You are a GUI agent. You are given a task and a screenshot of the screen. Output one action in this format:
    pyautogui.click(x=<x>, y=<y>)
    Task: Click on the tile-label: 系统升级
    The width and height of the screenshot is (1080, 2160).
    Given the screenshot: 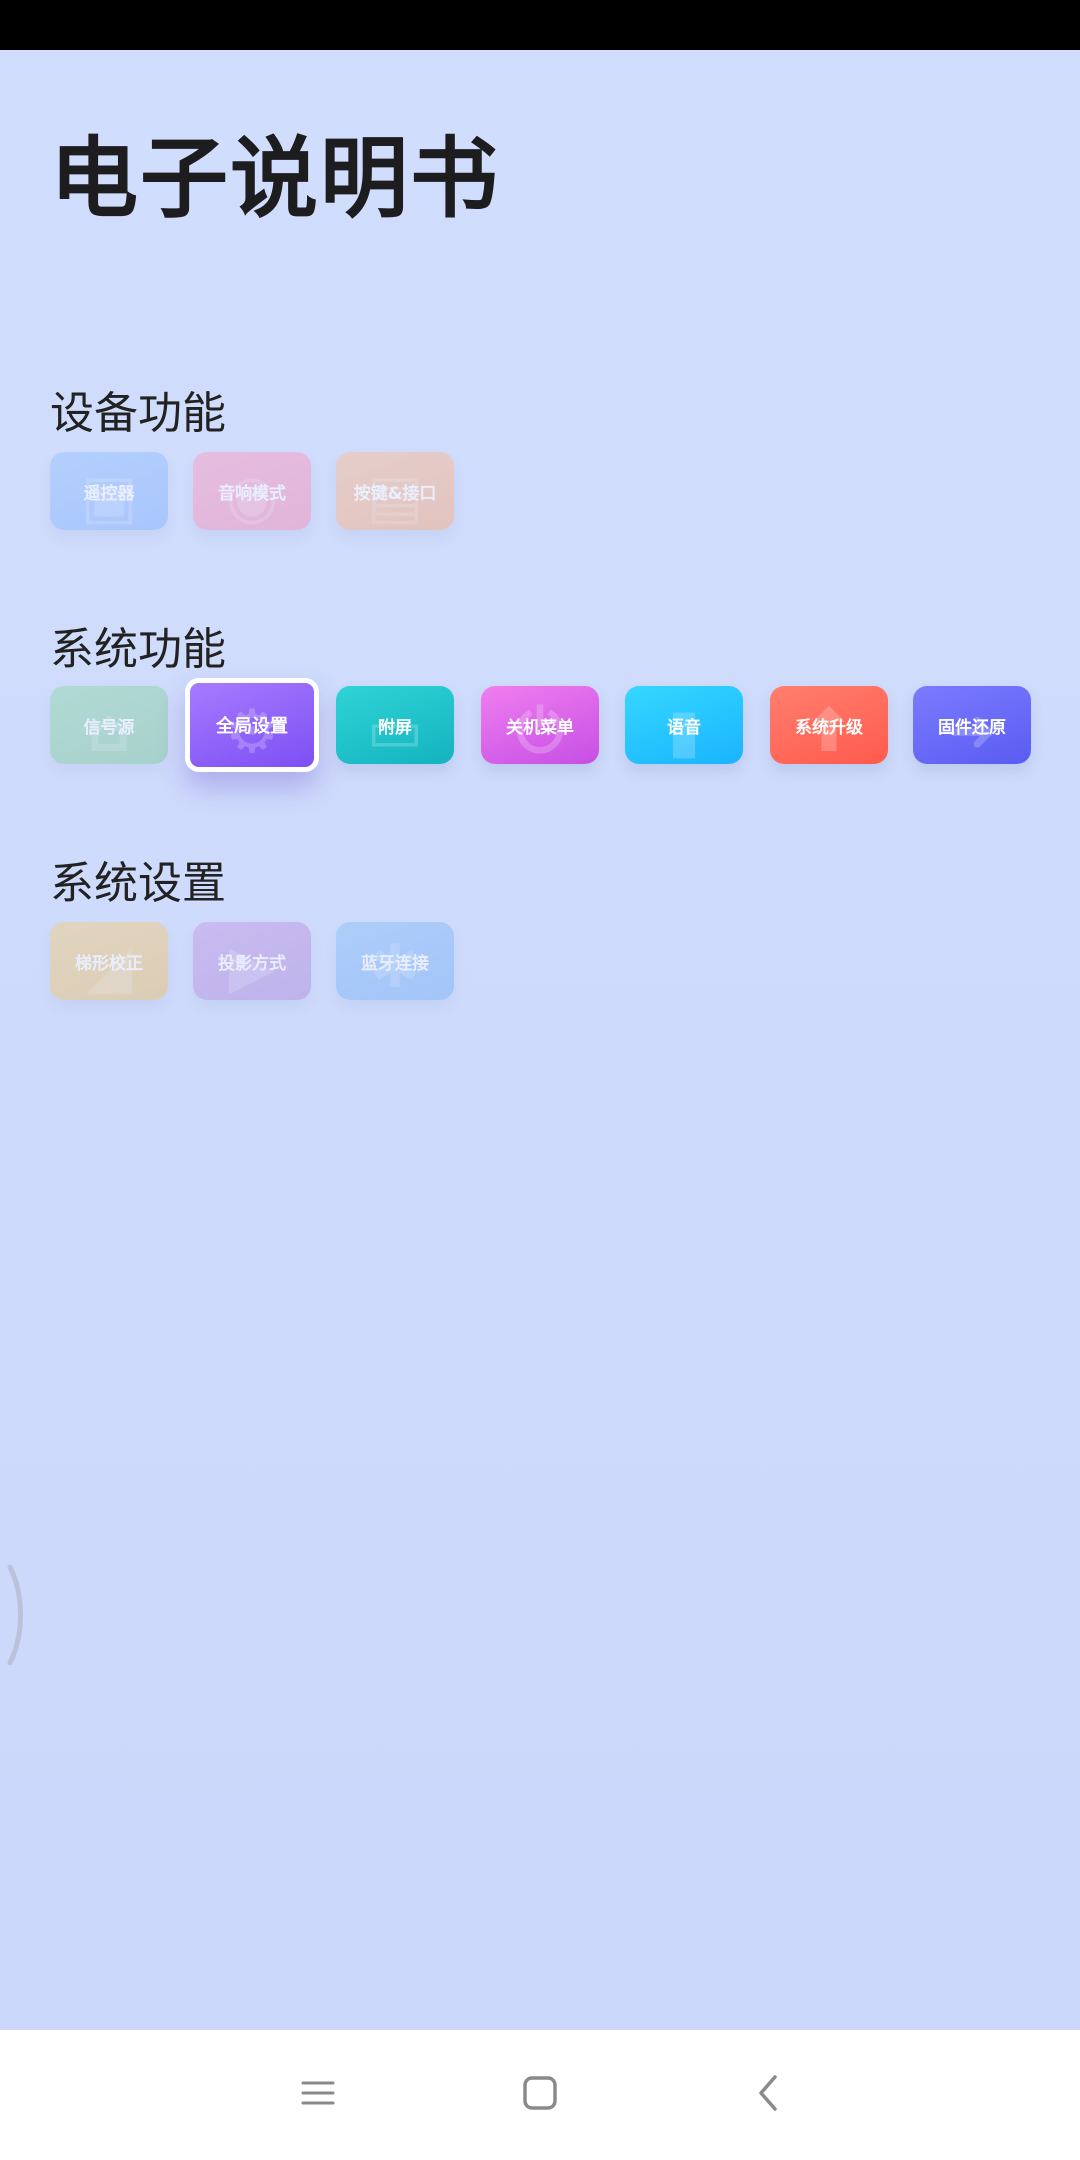 What is the action you would take?
    pyautogui.click(x=829, y=727)
    